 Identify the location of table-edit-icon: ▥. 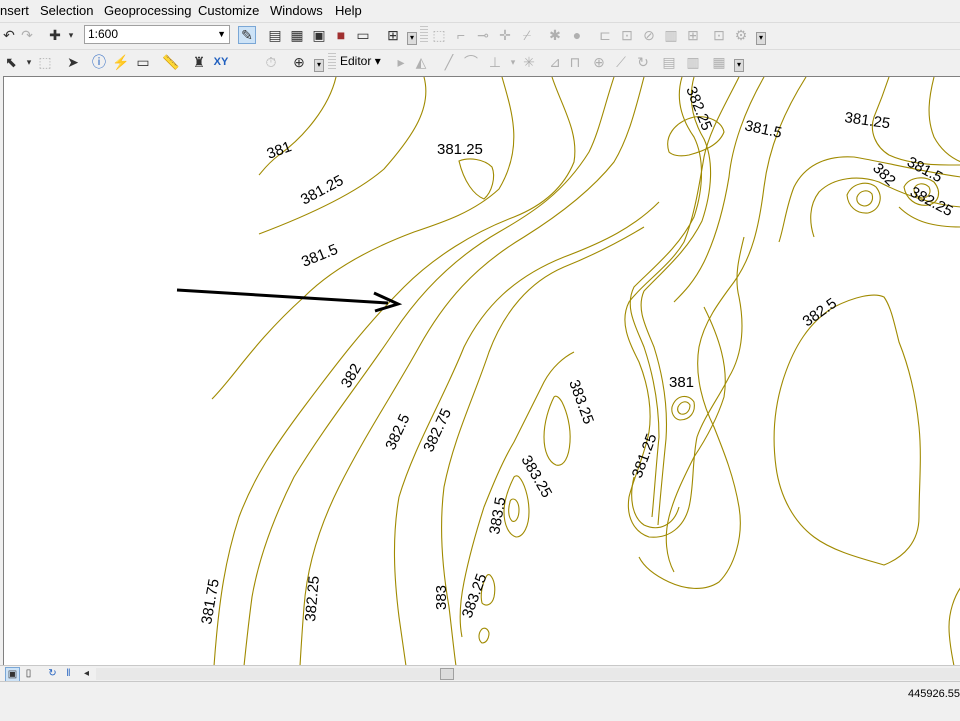
(671, 35).